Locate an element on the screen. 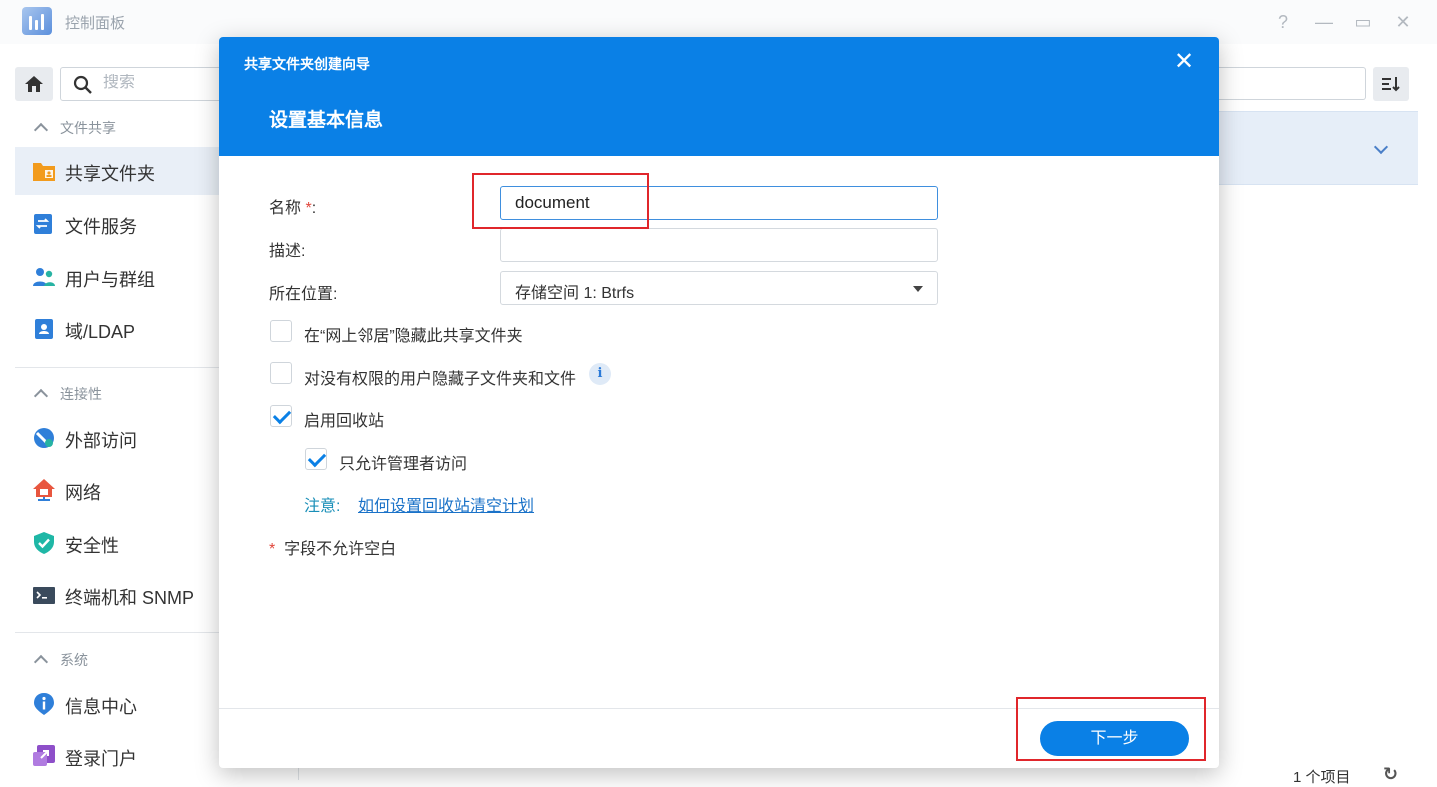 This screenshot has width=1437, height=787. sidebar-item-users-groups: 用户与群组 is located at coordinates (120, 277).